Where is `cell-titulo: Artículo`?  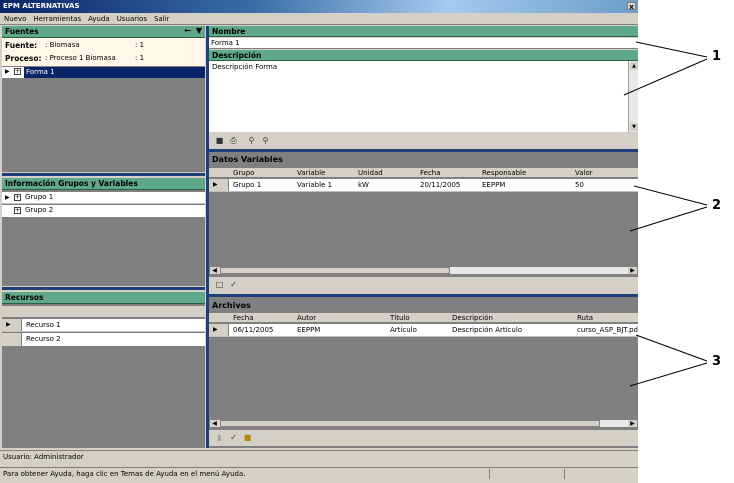
cell-titulo: Artículo is located at coordinates (403, 330).